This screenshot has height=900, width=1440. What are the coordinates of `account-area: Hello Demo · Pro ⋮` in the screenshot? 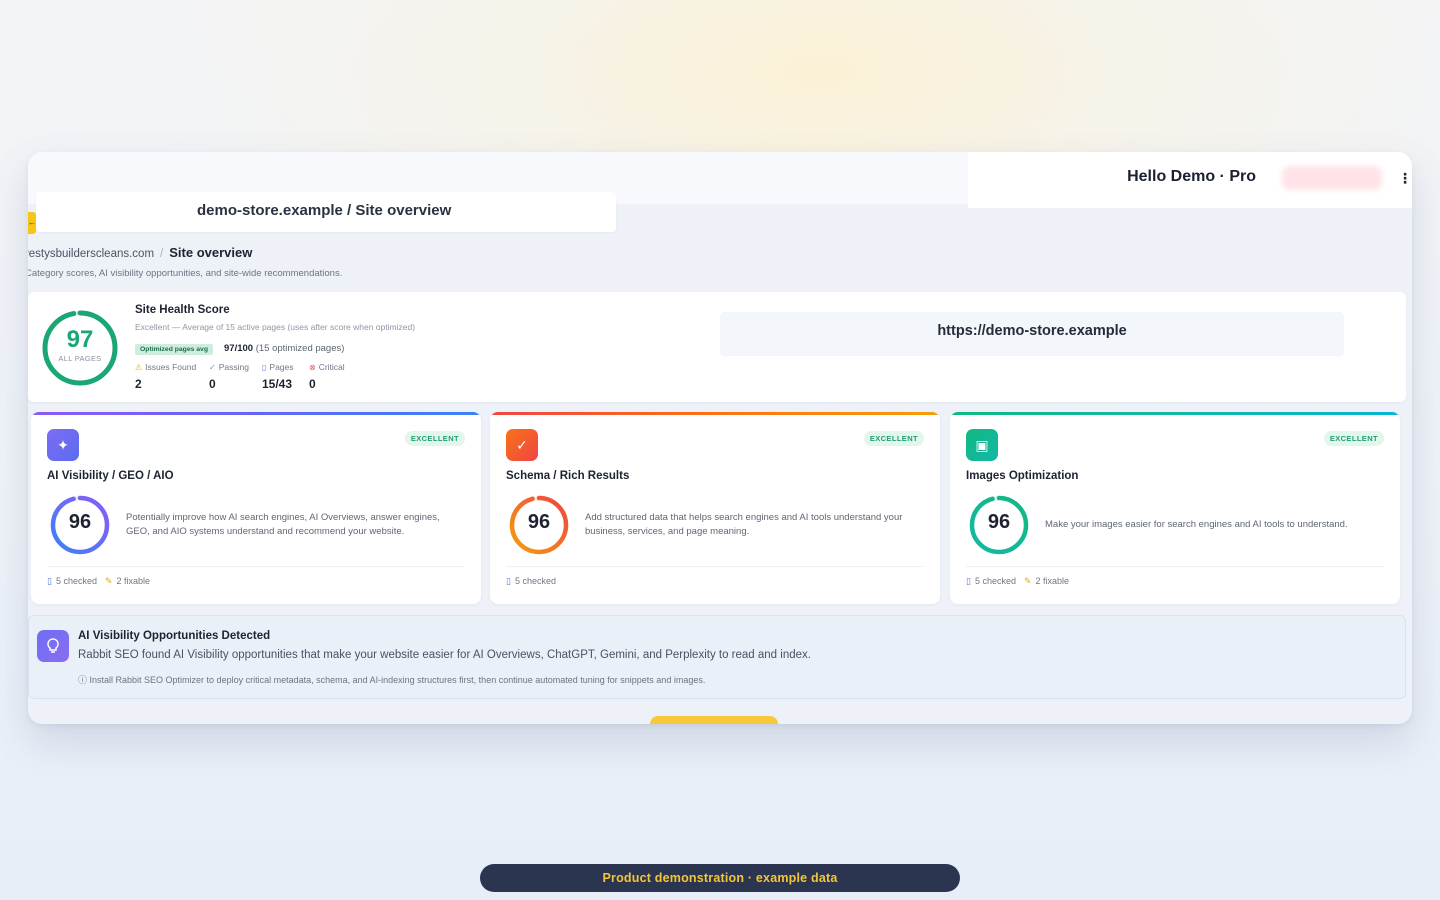 It's located at (1190, 180).